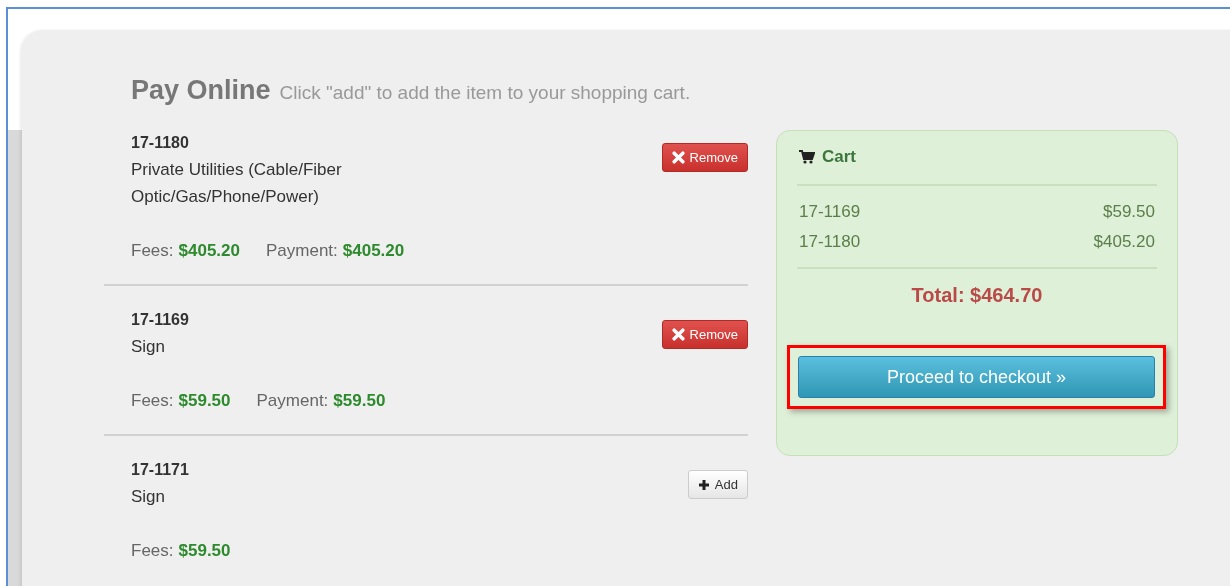 This screenshot has width=1230, height=586. Describe the element at coordinates (201, 90) in the screenshot. I see `page-title: Pay Online` at that location.